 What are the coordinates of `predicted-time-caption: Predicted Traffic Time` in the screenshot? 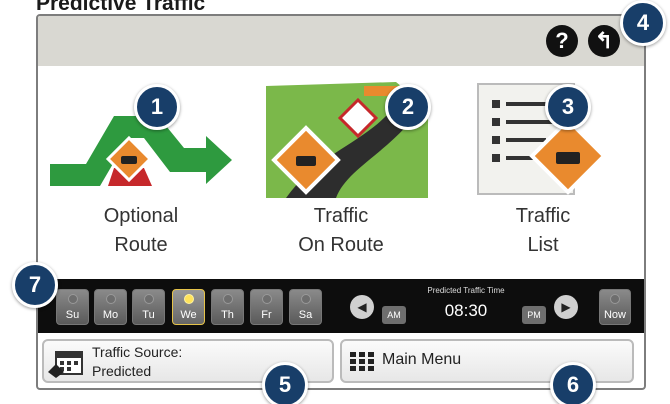 It's located at (466, 290).